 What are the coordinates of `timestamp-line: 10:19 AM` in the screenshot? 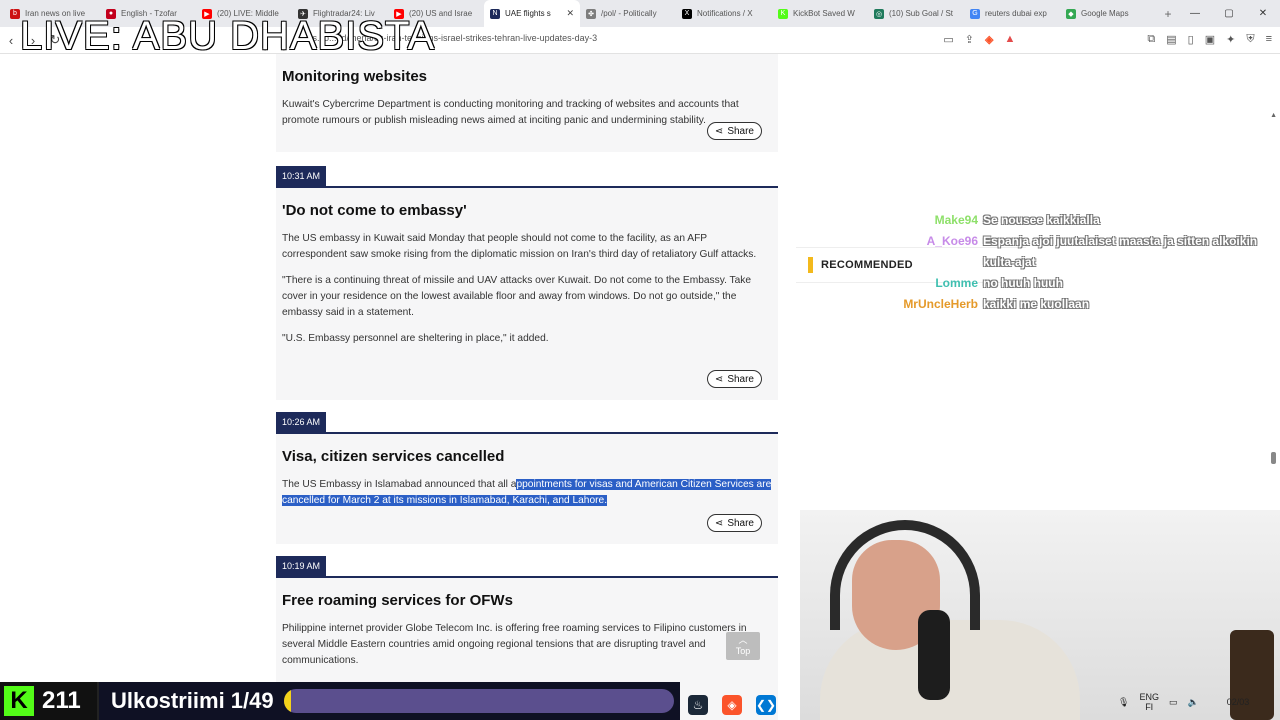 It's located at (527, 567).